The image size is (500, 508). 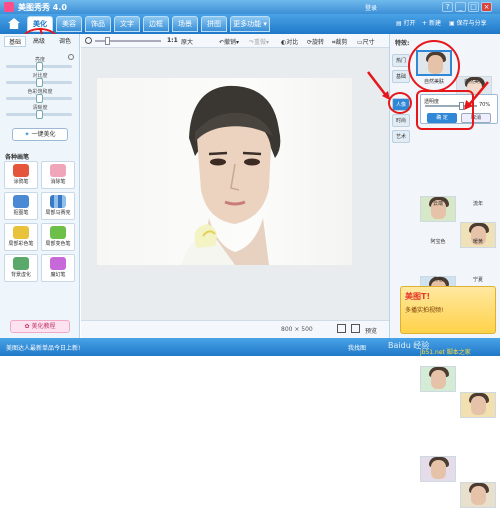 What do you see at coordinates (264, 68) in the screenshot?
I see `annotation-arrows` at bounding box center [264, 68].